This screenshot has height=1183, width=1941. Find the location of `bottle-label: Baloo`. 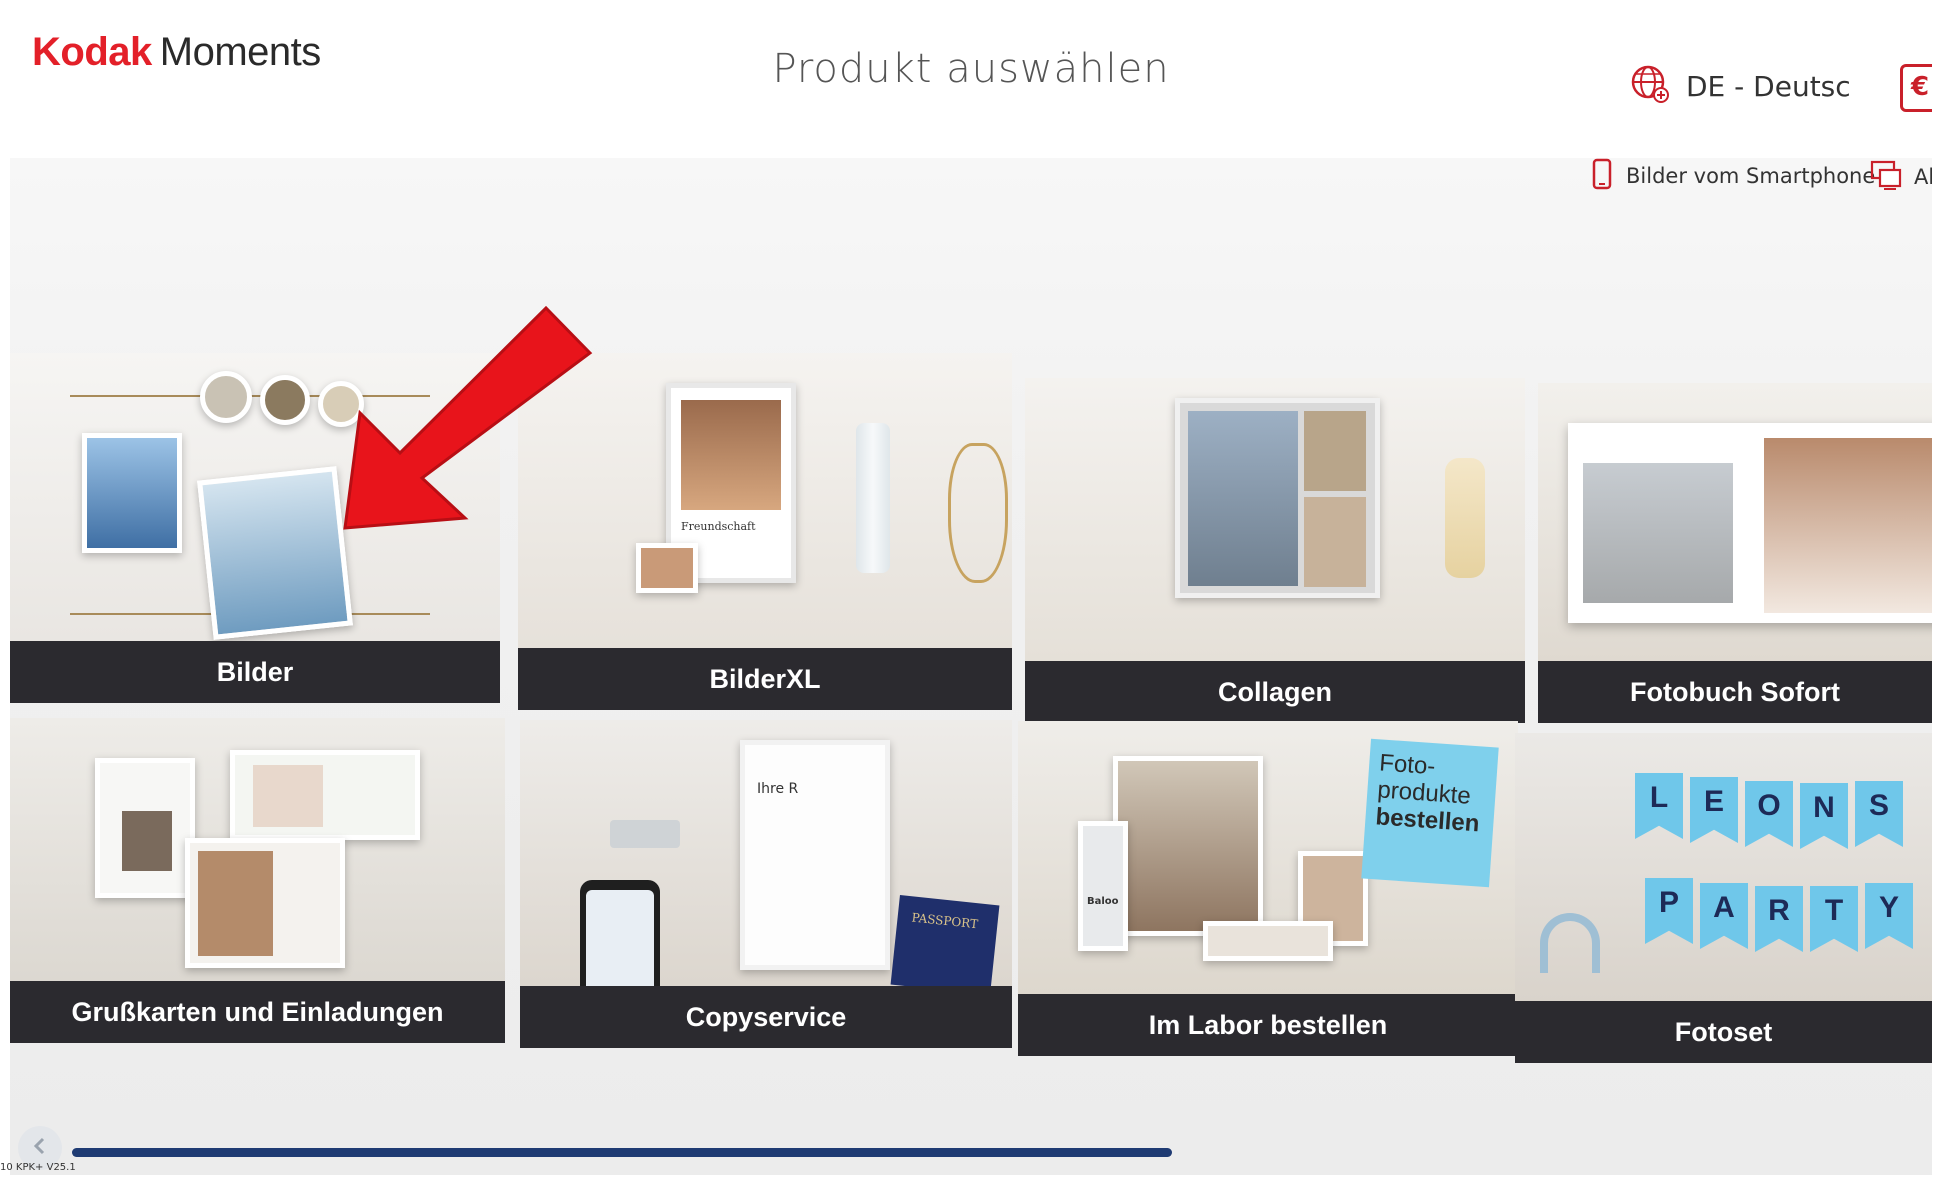

bottle-label: Baloo is located at coordinates (1103, 901).